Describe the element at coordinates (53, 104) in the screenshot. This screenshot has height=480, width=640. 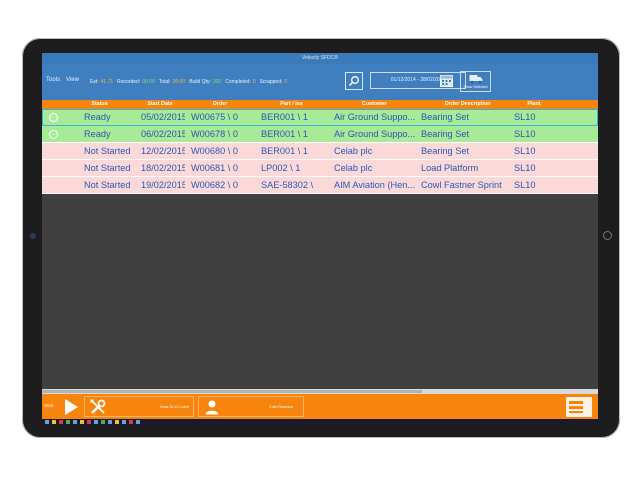
I see `column-header-select` at that location.